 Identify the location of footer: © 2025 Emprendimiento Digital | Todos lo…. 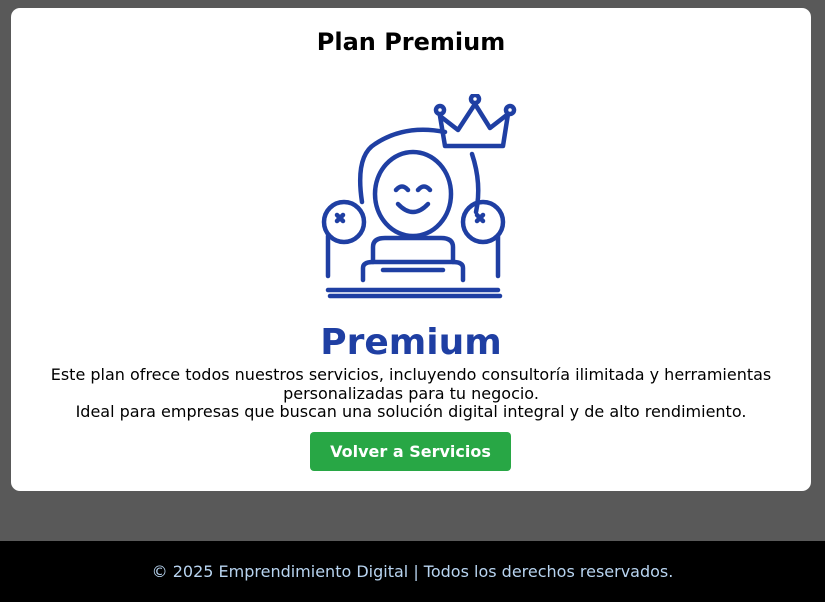
(412, 571).